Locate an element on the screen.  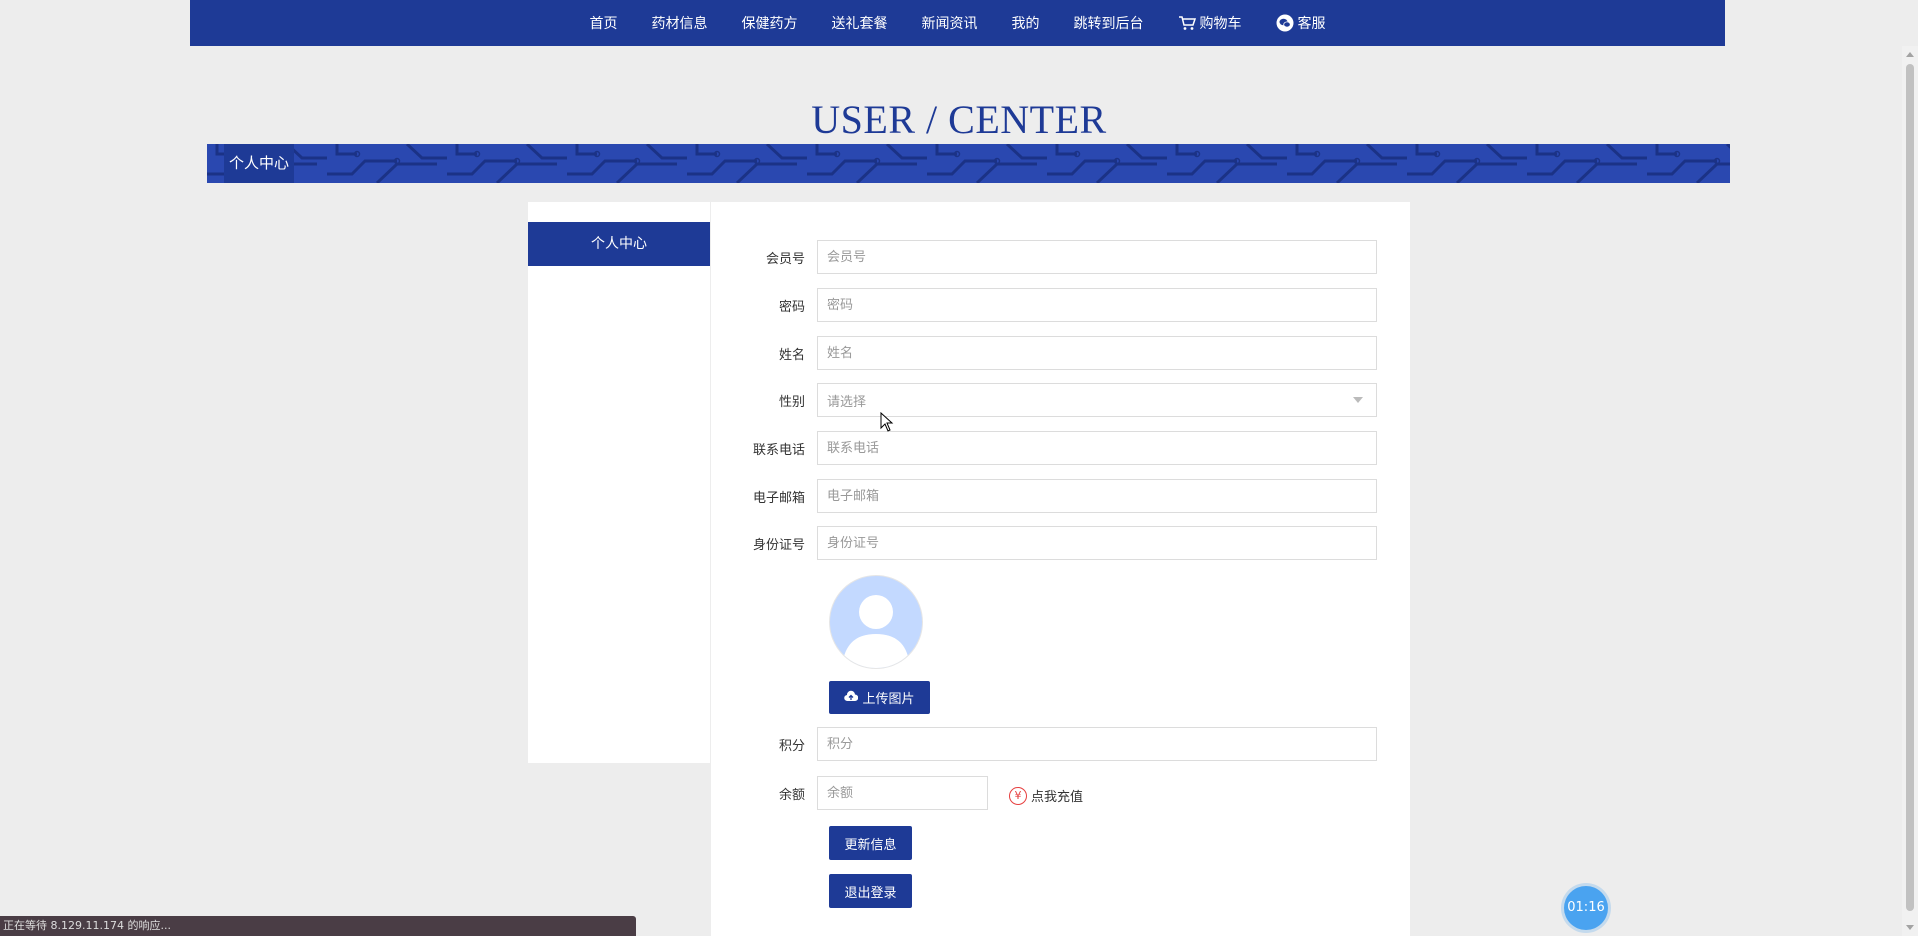
nav-news: 新闻资讯 is located at coordinates (950, 23).